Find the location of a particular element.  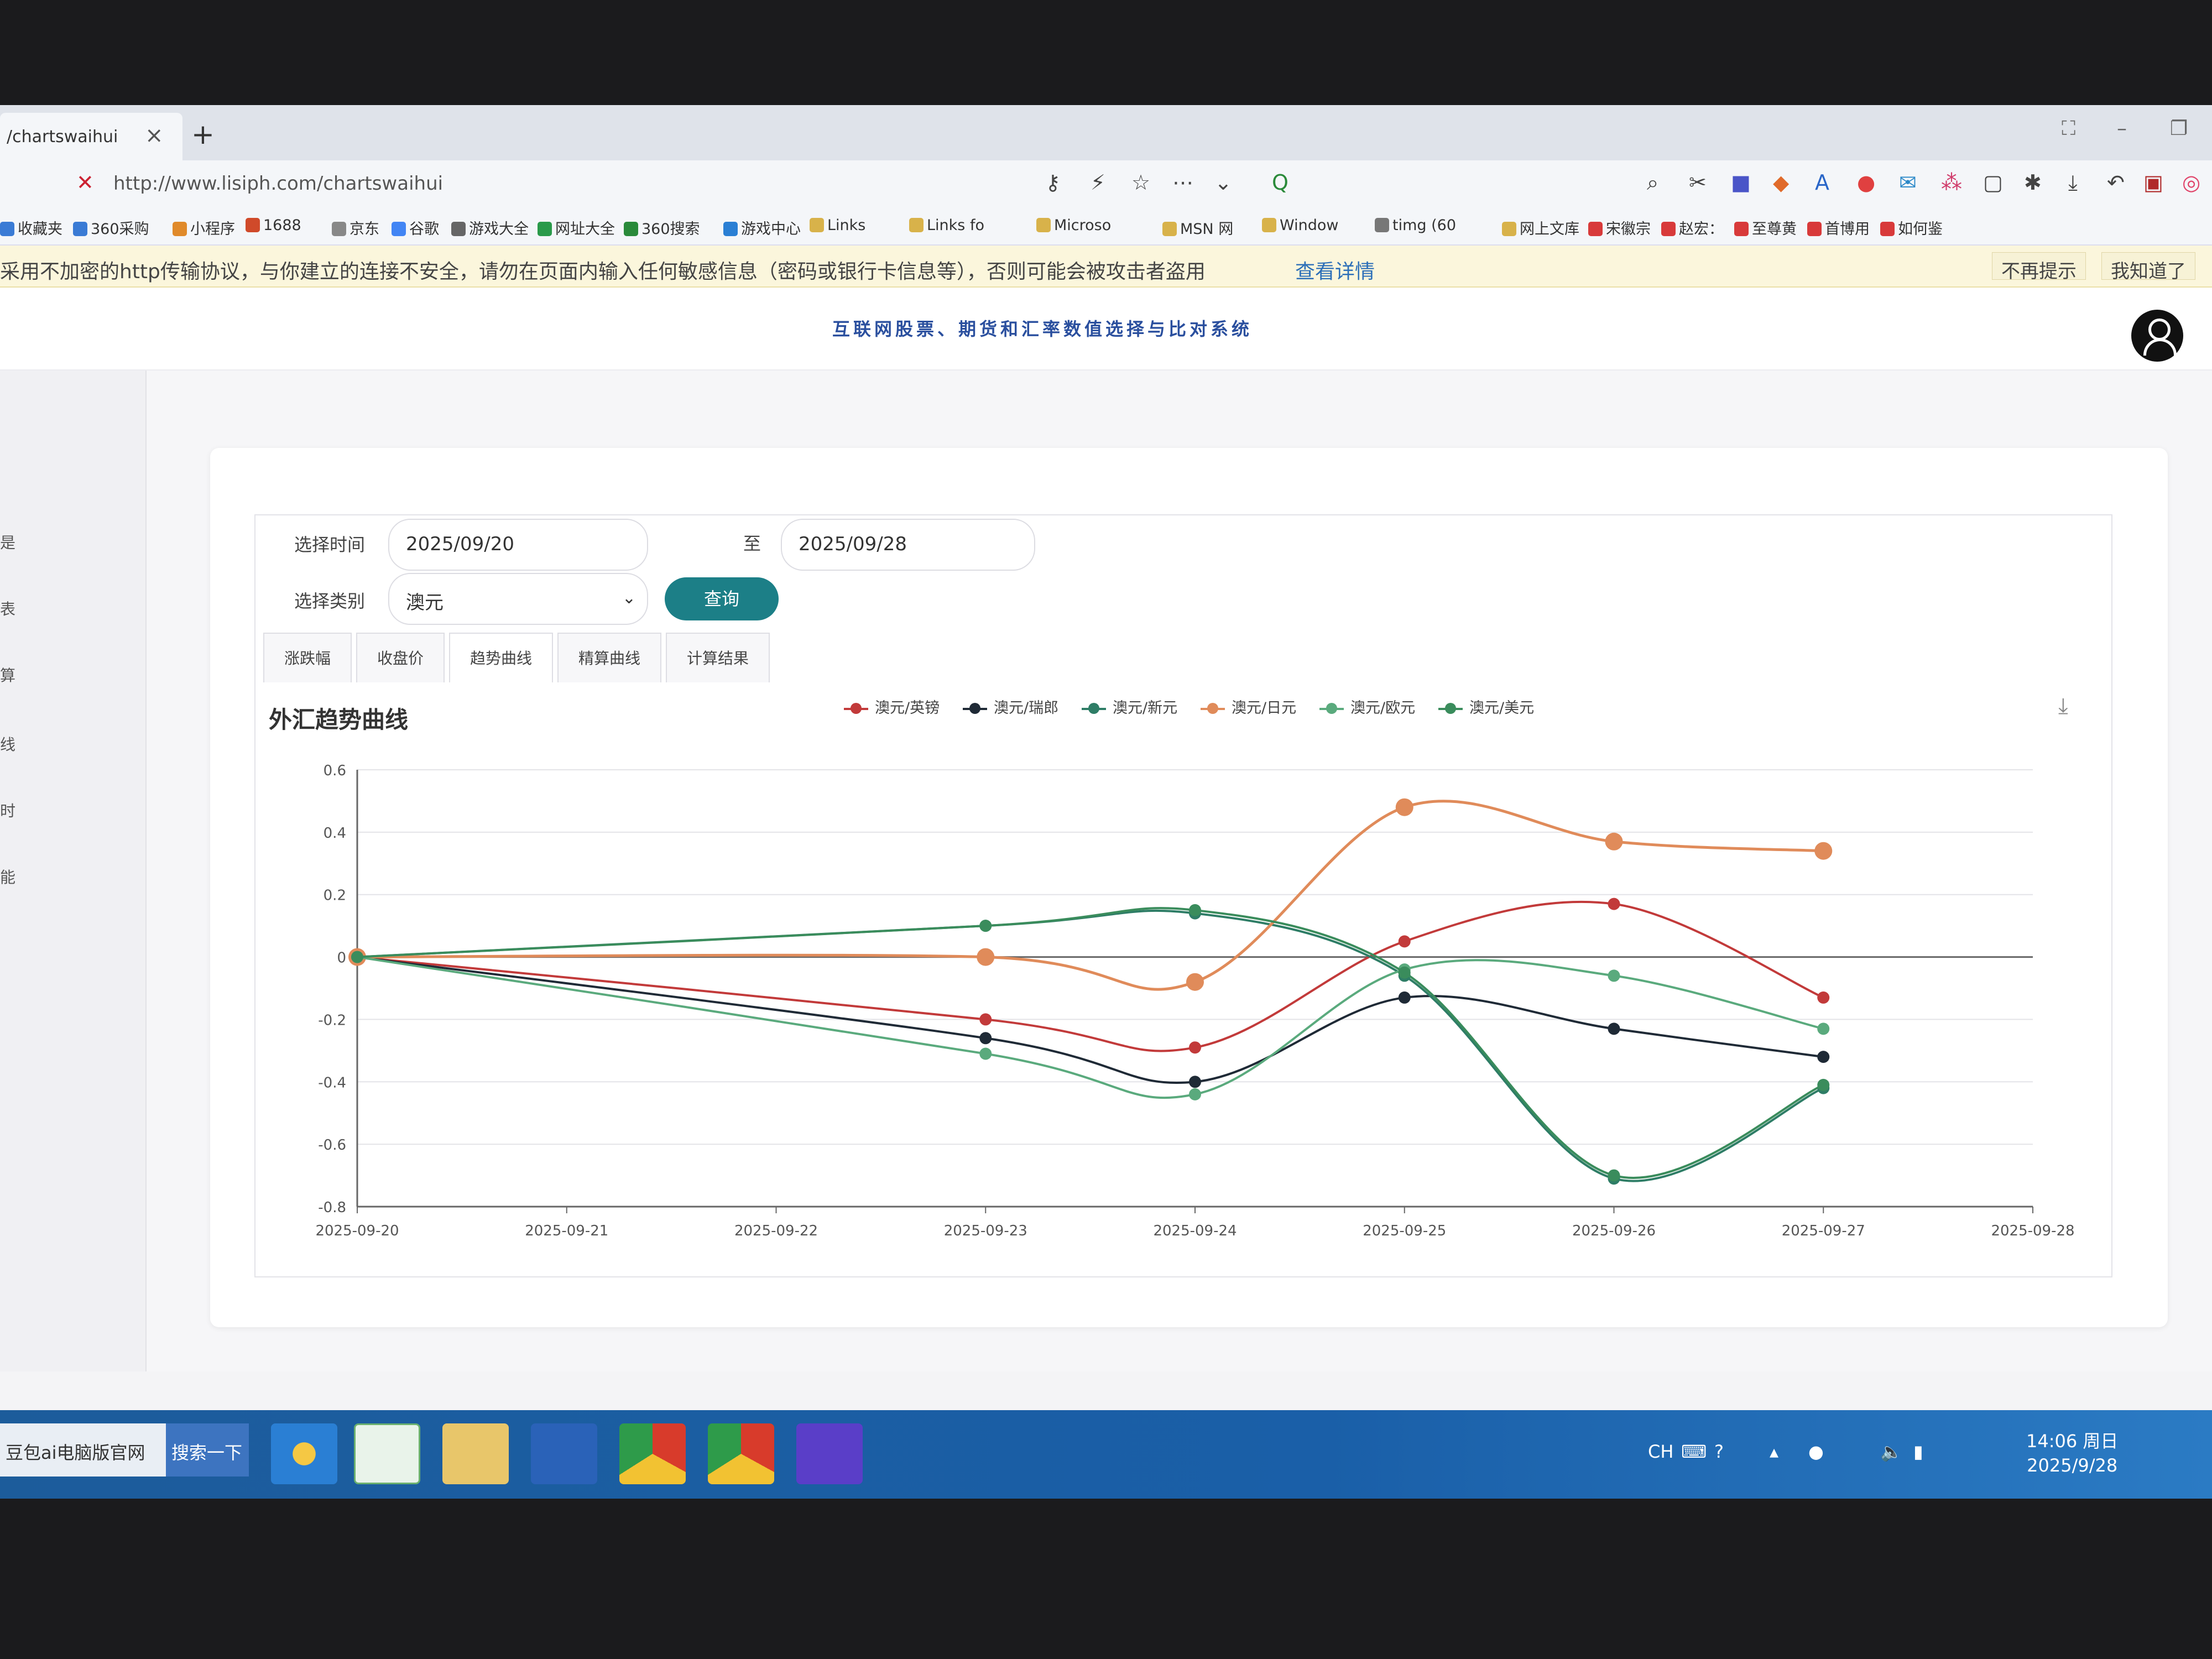

bookmark-item: 收藏夹 is located at coordinates (31, 228).